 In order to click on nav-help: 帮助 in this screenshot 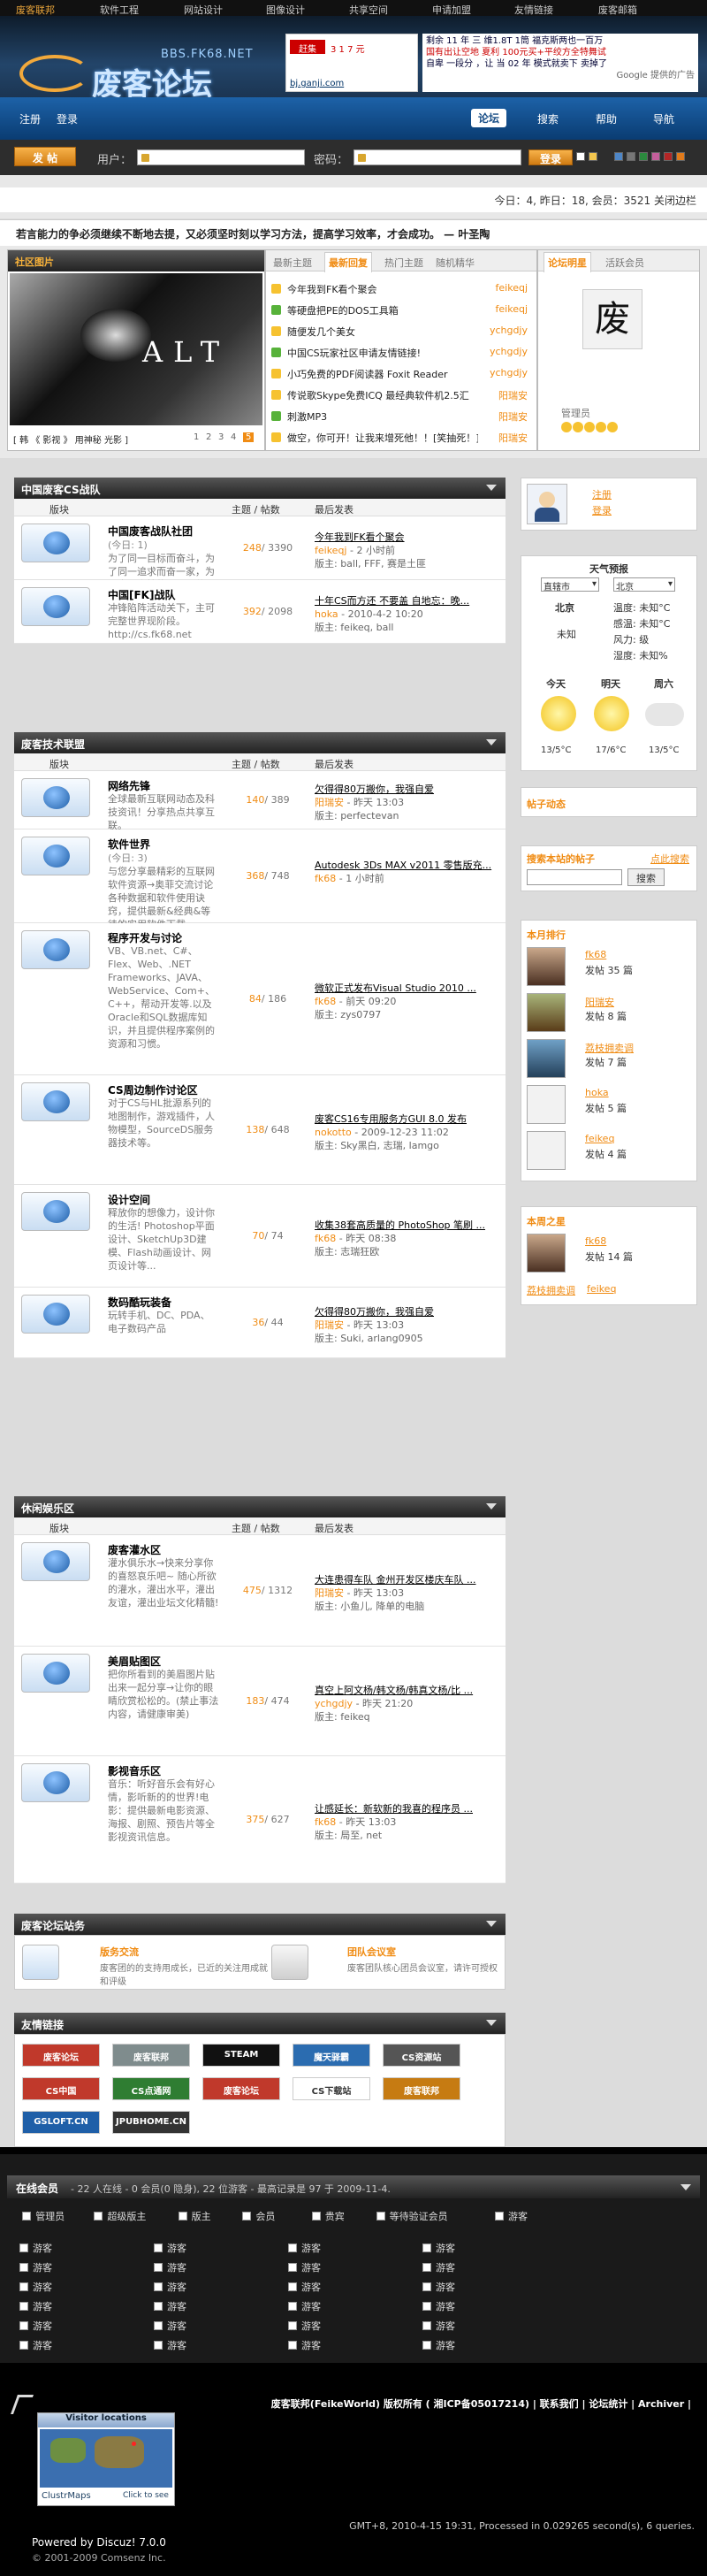, I will do `click(606, 118)`.